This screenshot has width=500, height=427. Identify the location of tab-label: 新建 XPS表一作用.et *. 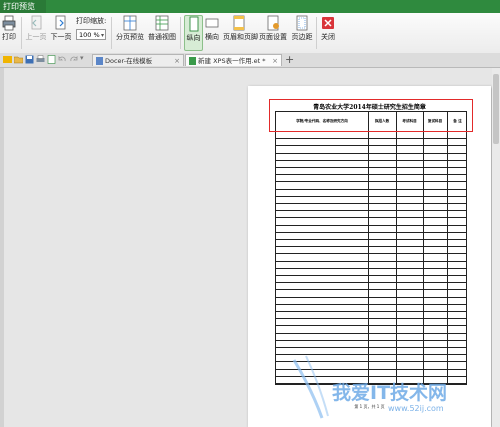
(232, 61).